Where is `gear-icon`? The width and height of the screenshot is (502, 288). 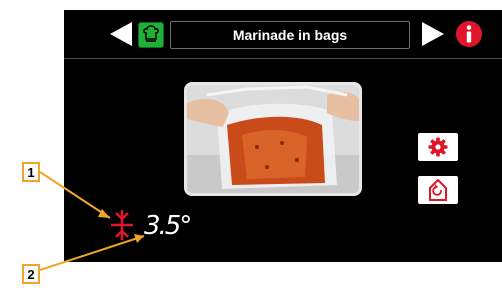
gear-icon is located at coordinates (438, 147).